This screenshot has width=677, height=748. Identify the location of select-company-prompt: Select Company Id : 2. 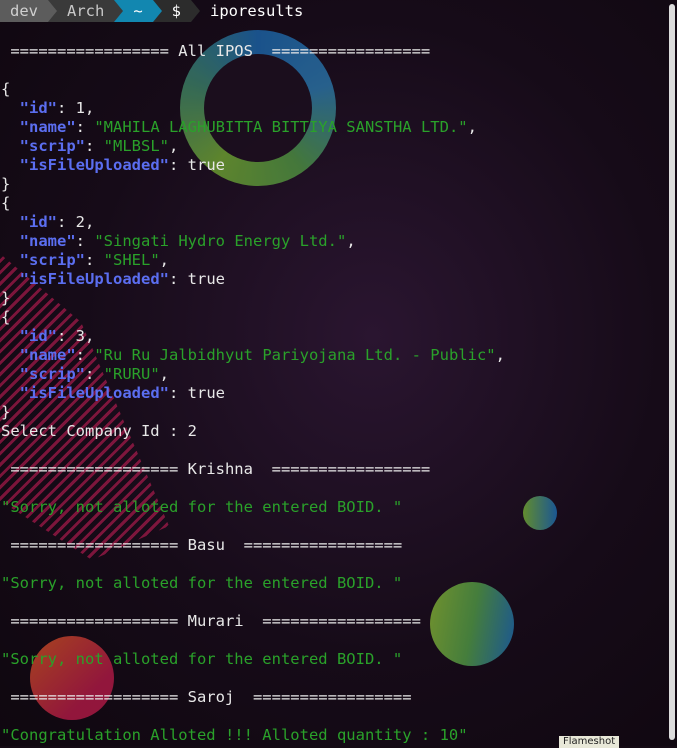
(331, 431).